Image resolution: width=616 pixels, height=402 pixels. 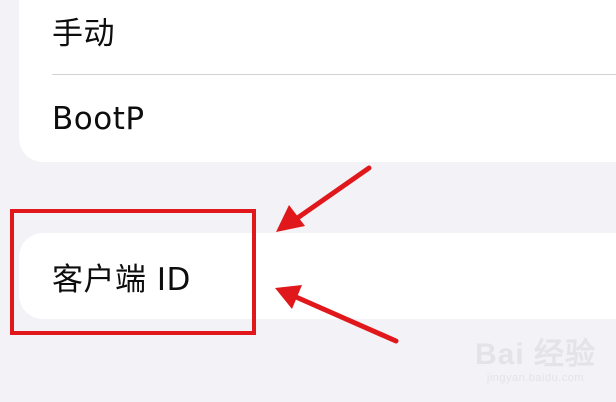 I want to click on arrow-upper, so click(x=324, y=198).